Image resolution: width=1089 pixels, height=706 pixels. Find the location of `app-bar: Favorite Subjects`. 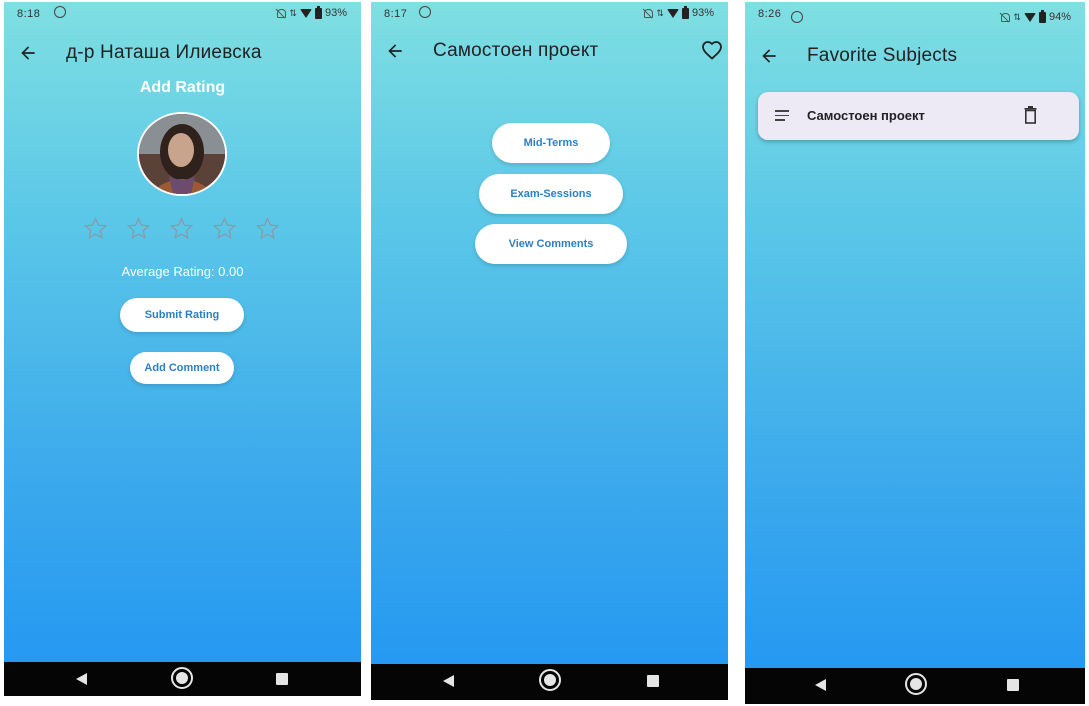

app-bar: Favorite Subjects is located at coordinates (915, 57).